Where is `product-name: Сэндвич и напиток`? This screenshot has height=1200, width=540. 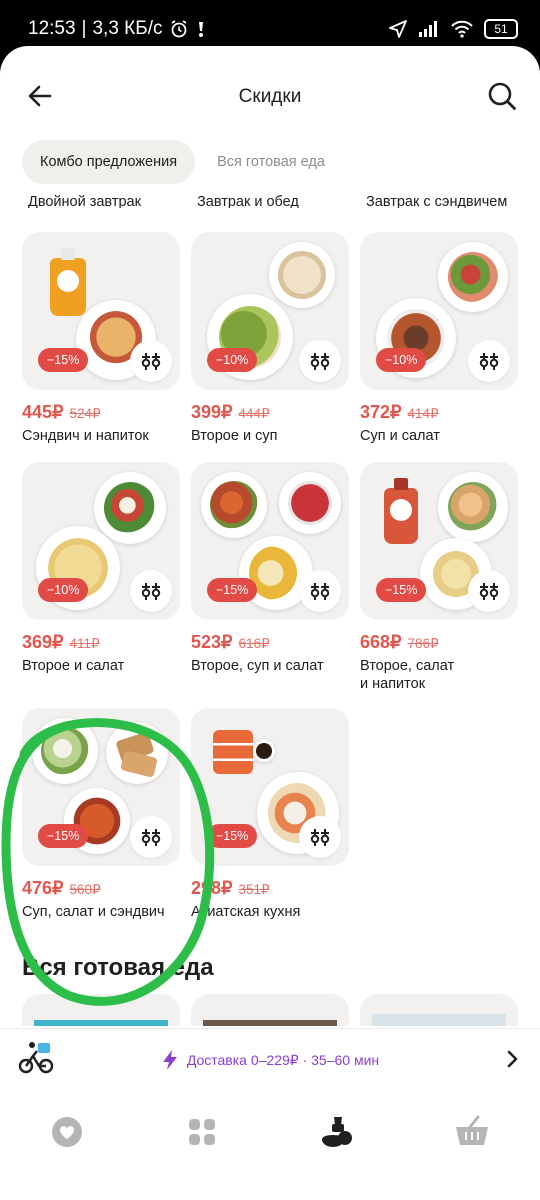 product-name: Сэндвич и напиток is located at coordinates (85, 436).